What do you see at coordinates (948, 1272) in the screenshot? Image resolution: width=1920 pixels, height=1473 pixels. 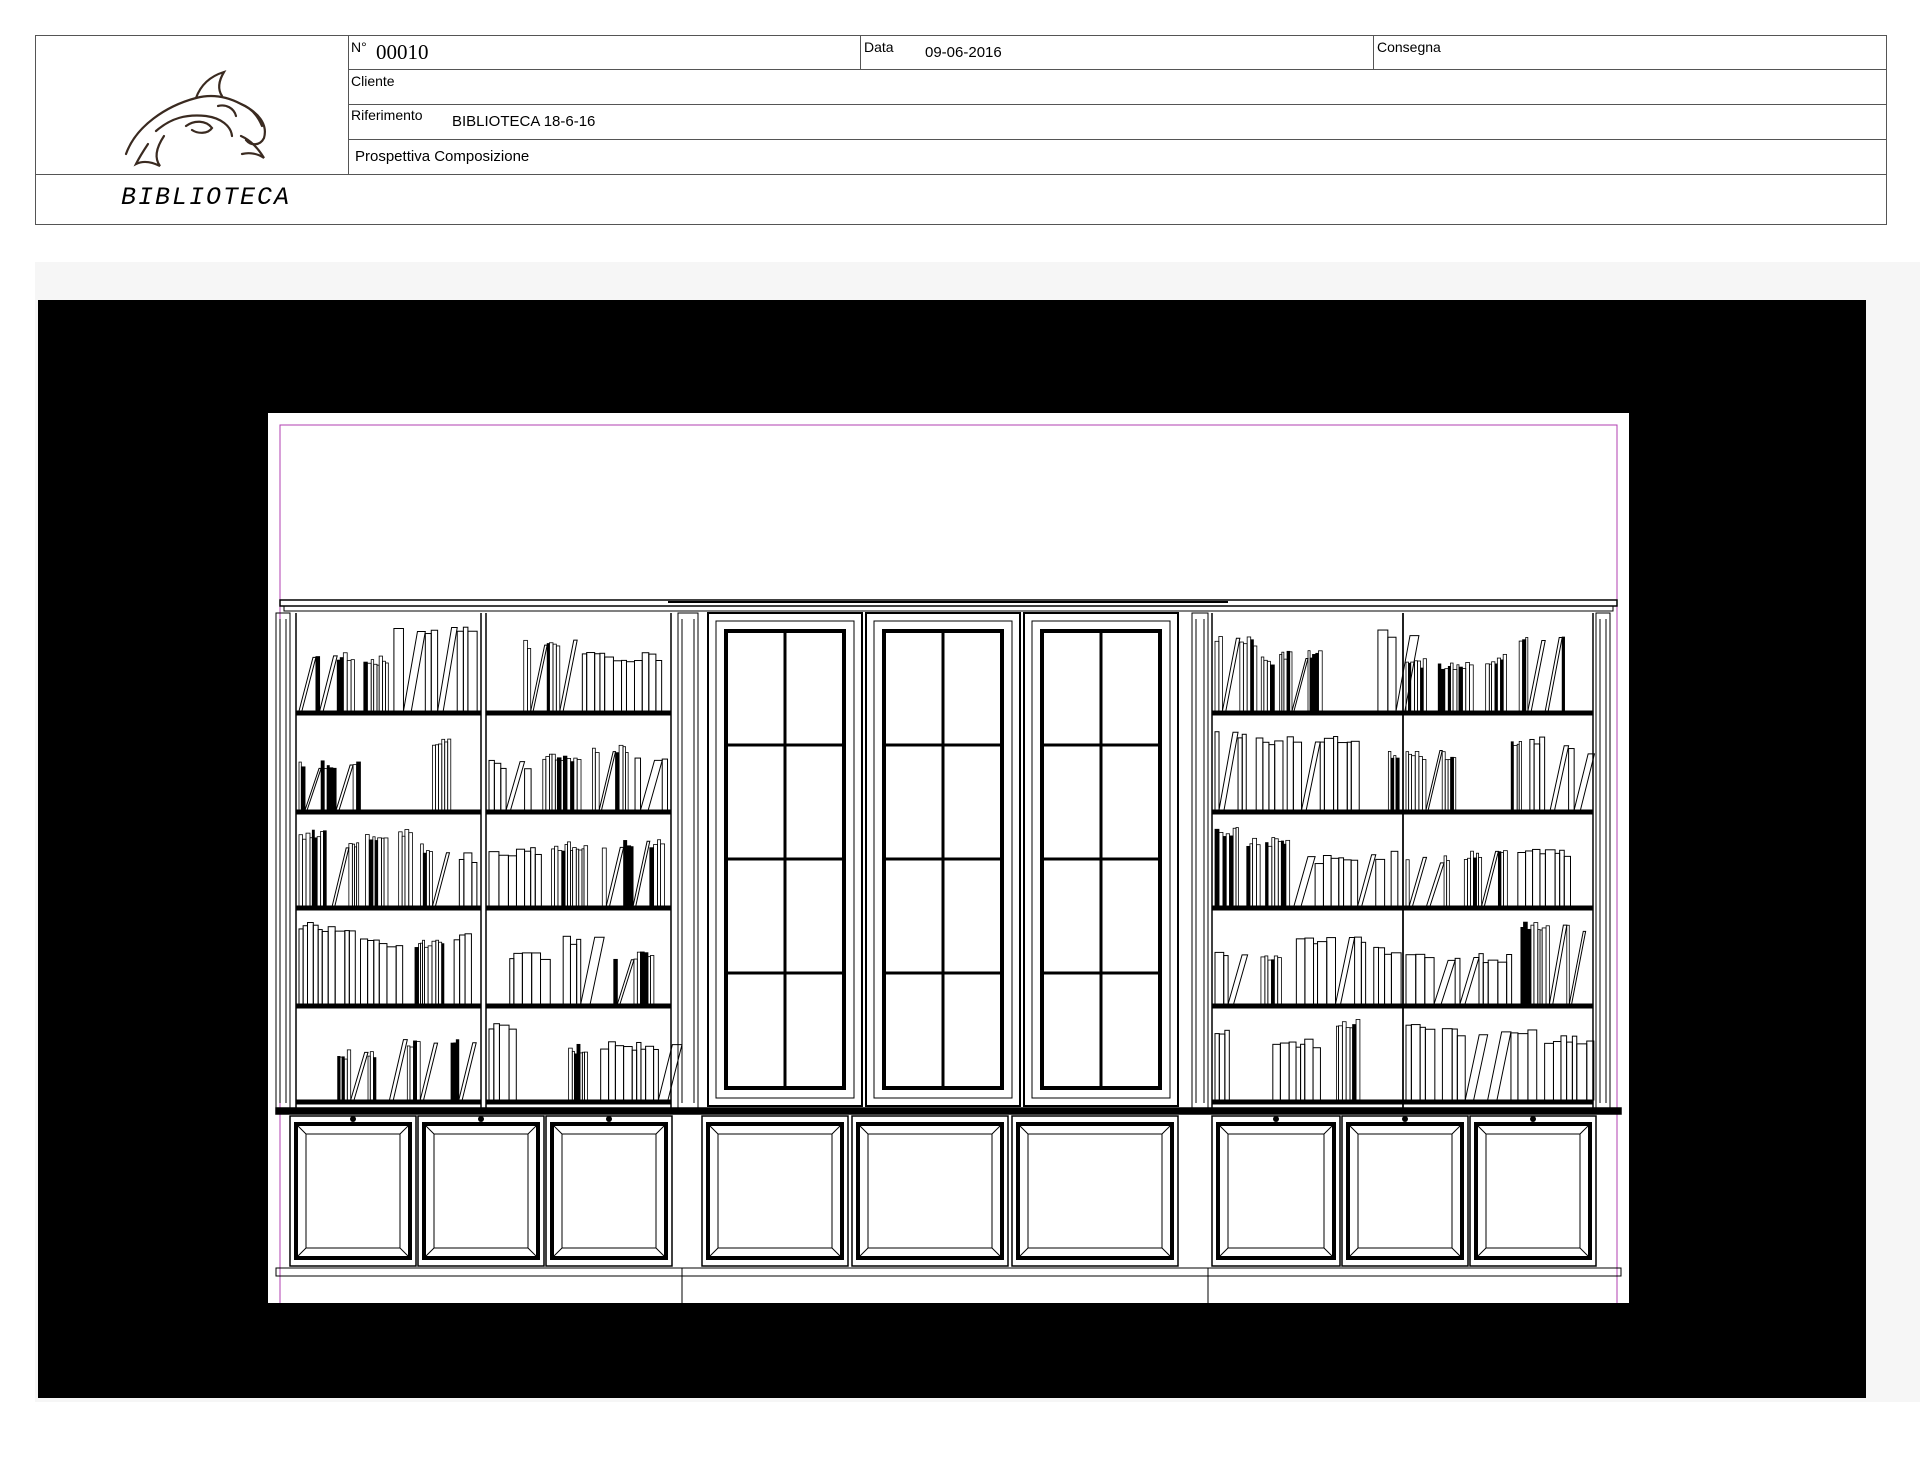 I see `plinth` at bounding box center [948, 1272].